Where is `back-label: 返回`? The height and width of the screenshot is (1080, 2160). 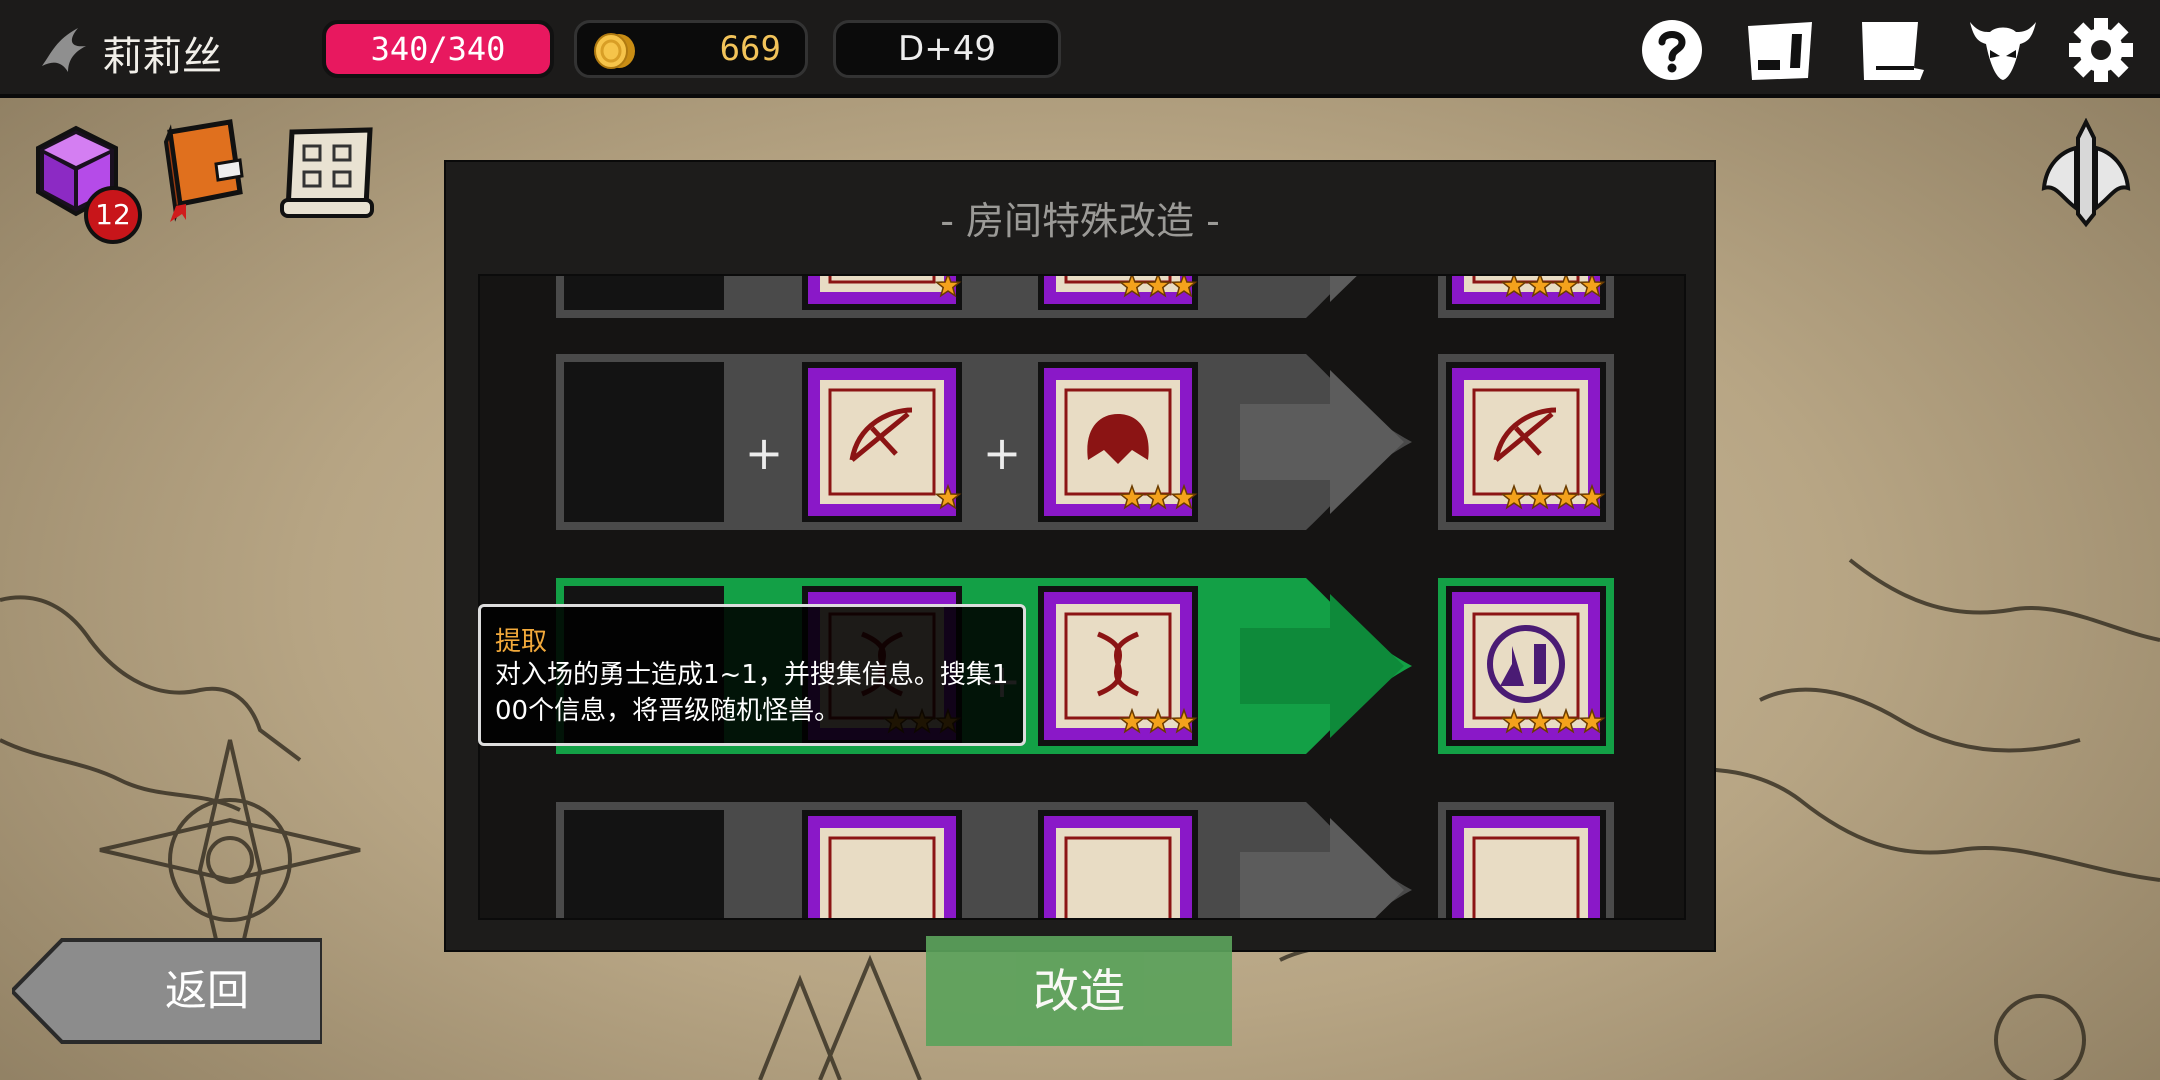 back-label: 返回 is located at coordinates (206, 990).